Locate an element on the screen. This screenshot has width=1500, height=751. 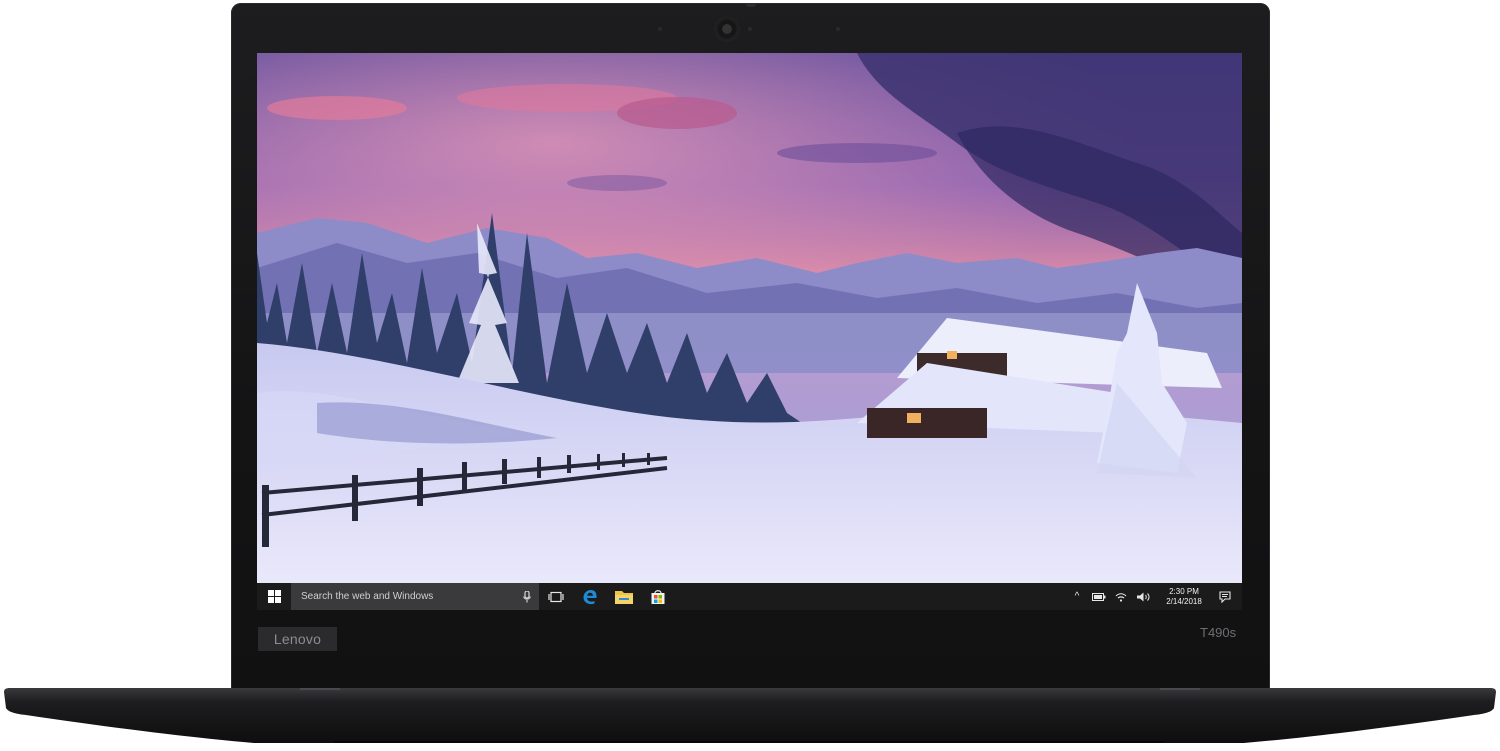
network-button is located at coordinates (1121, 596).